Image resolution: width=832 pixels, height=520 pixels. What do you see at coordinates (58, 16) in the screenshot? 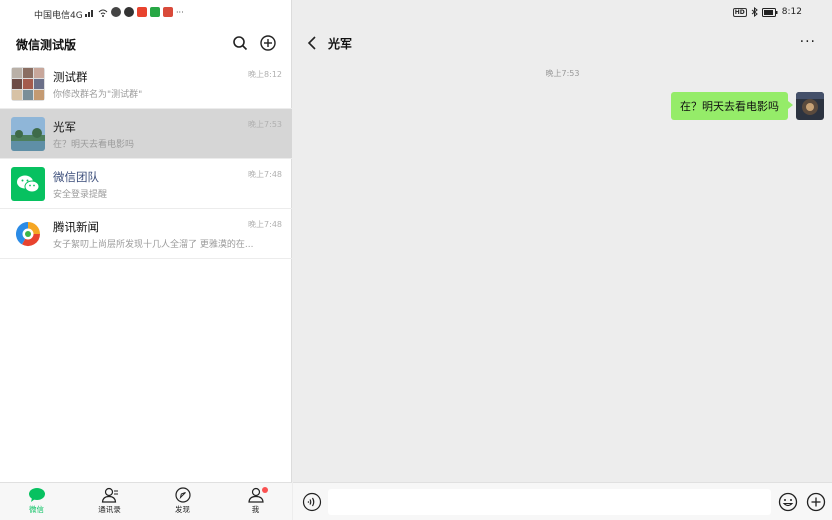
I see `carrier-label: 中国电信4G` at bounding box center [58, 16].